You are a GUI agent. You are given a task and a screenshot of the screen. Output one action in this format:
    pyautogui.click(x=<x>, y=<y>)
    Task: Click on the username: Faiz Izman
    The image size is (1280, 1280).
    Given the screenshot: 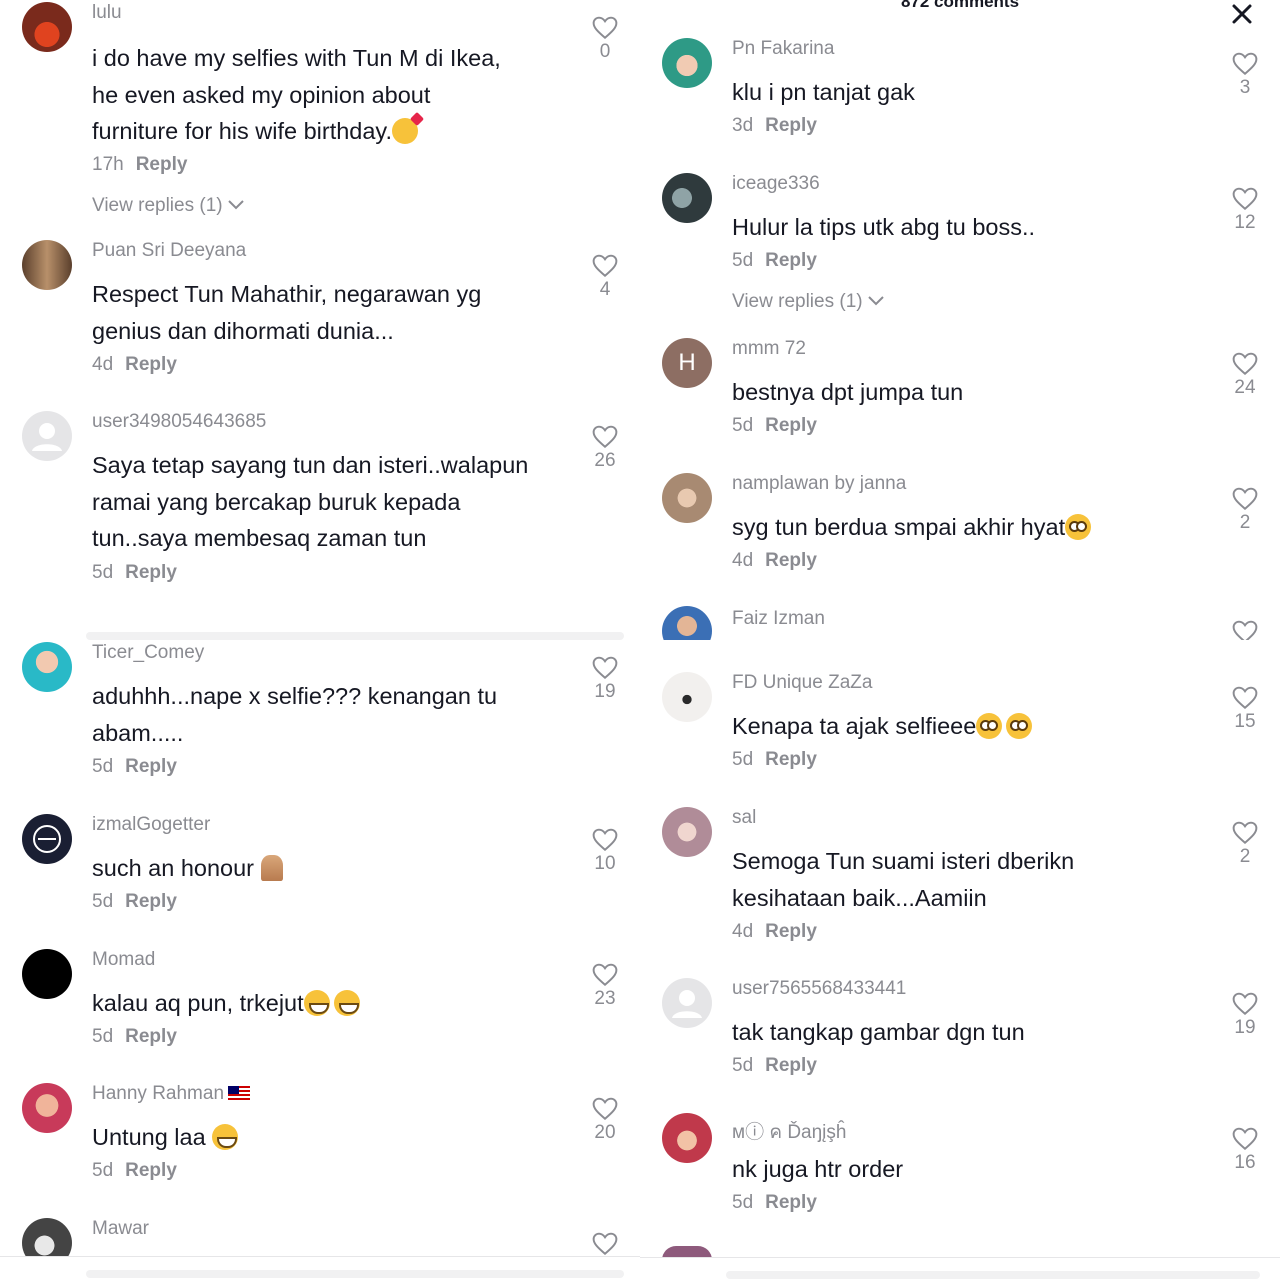 What is the action you would take?
    pyautogui.click(x=778, y=619)
    